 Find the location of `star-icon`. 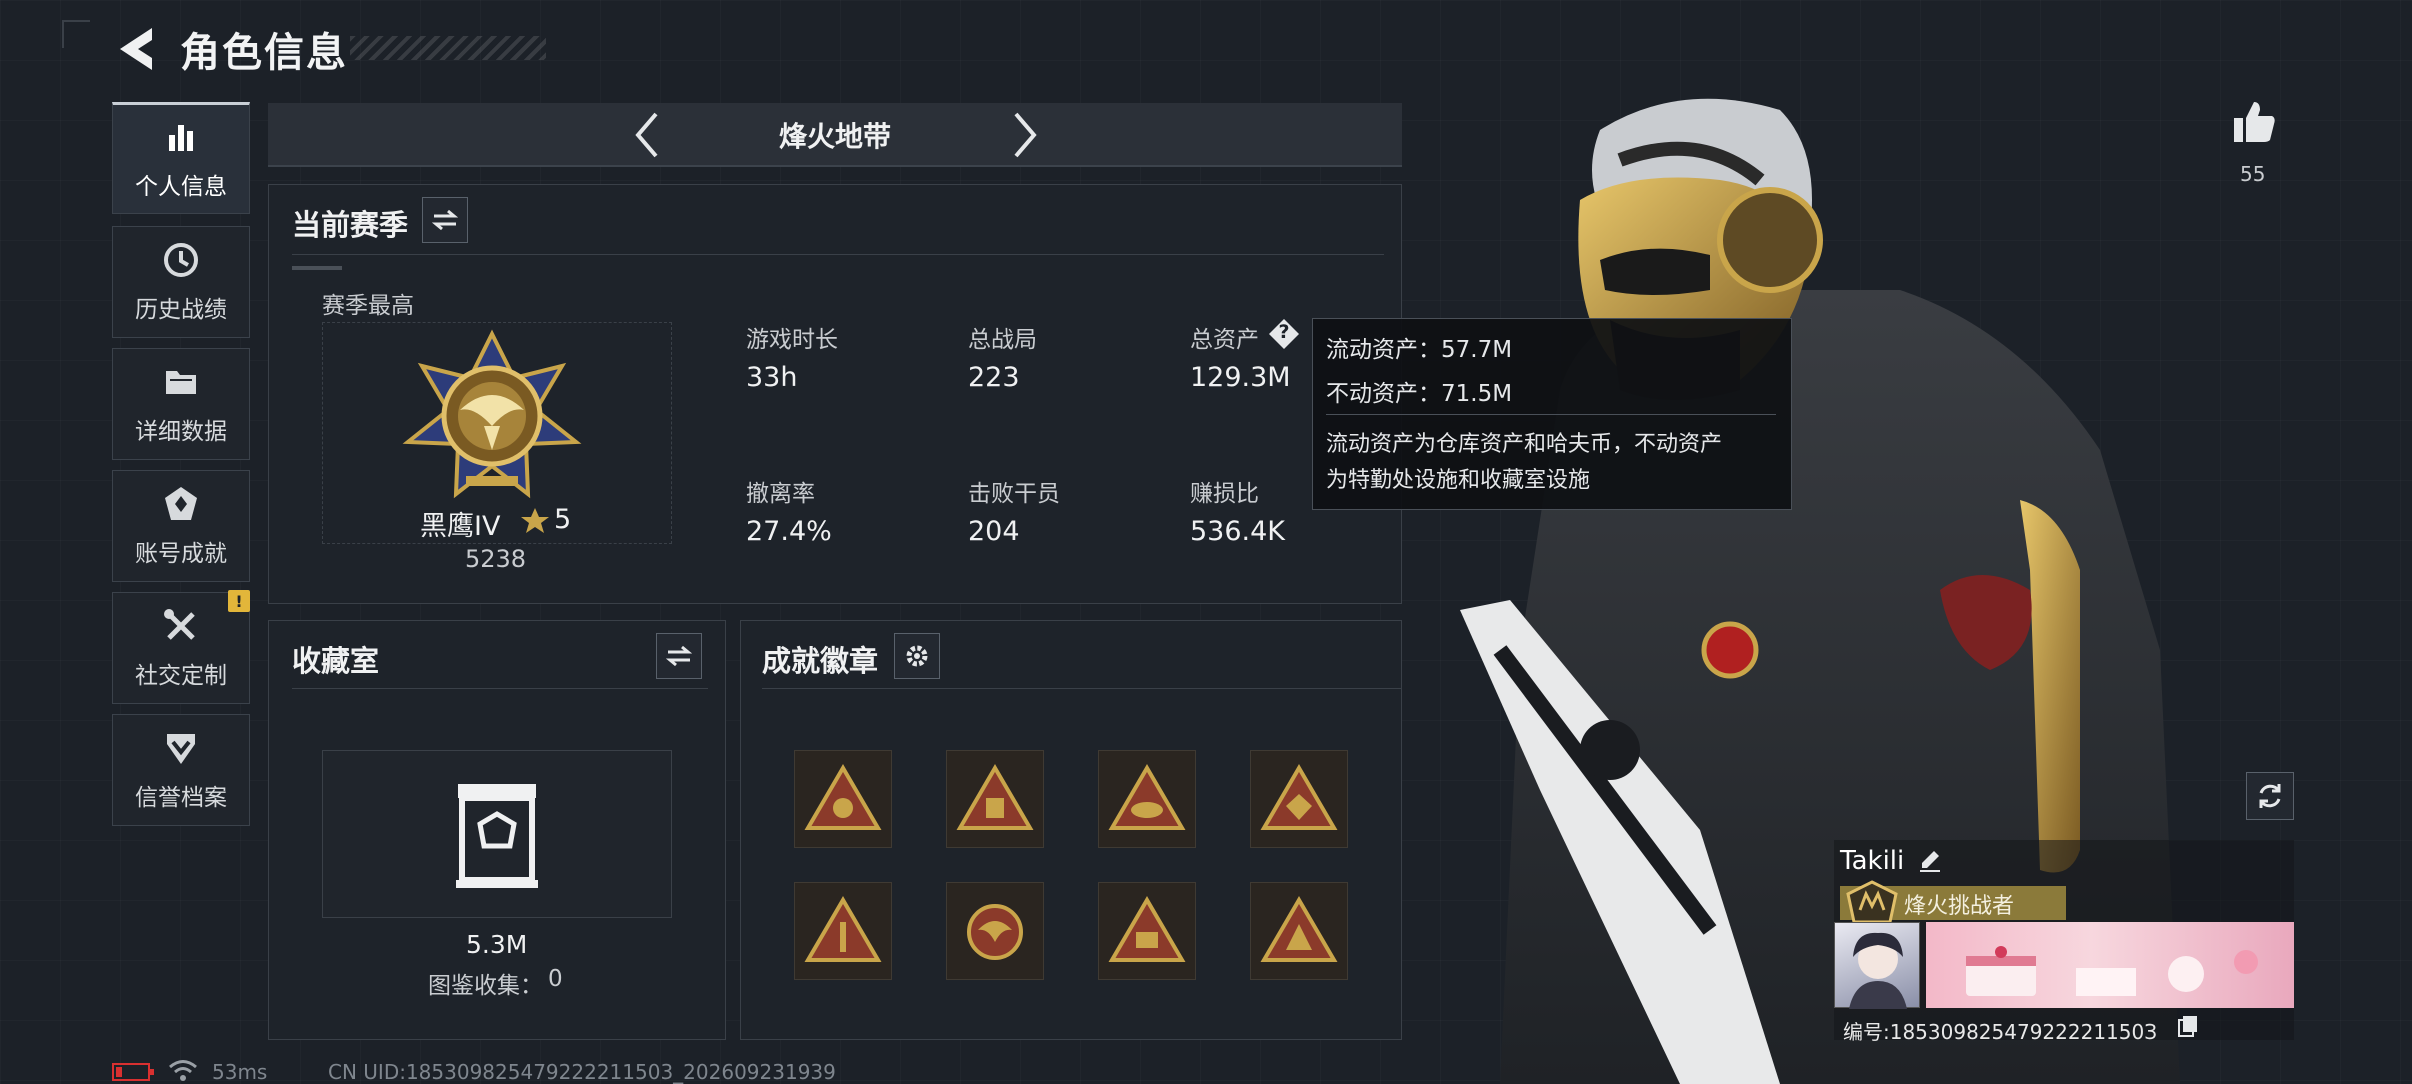

star-icon is located at coordinates (535, 520).